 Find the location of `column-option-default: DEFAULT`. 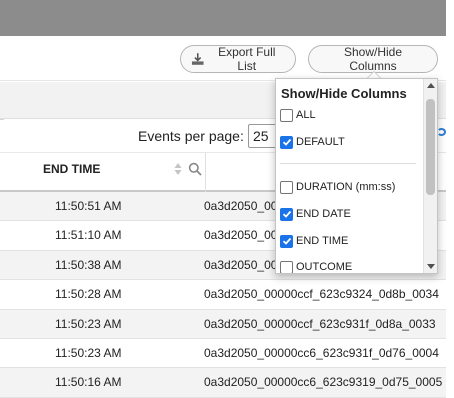

column-option-default: DEFAULT is located at coordinates (312, 142).